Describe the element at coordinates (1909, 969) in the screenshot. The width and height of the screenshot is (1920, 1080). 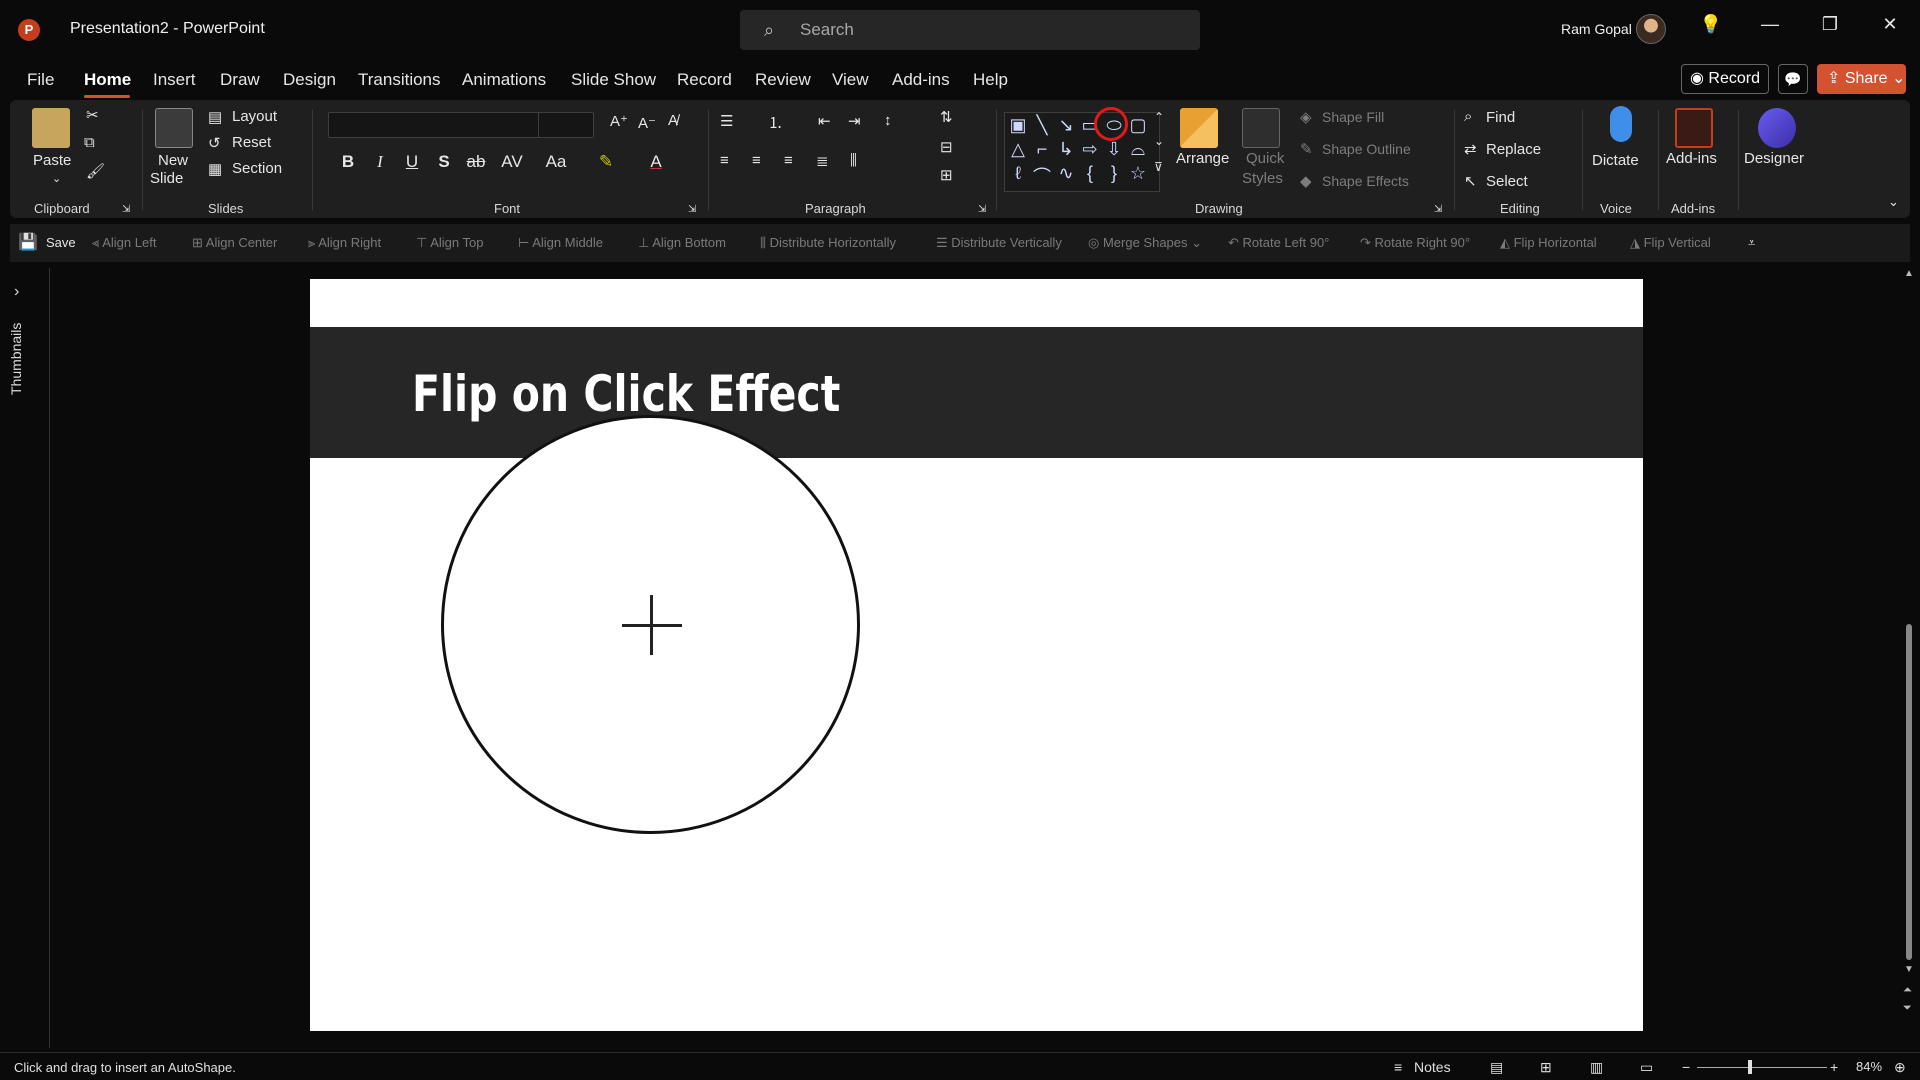
I see `scroll-down-icon: ▼` at that location.